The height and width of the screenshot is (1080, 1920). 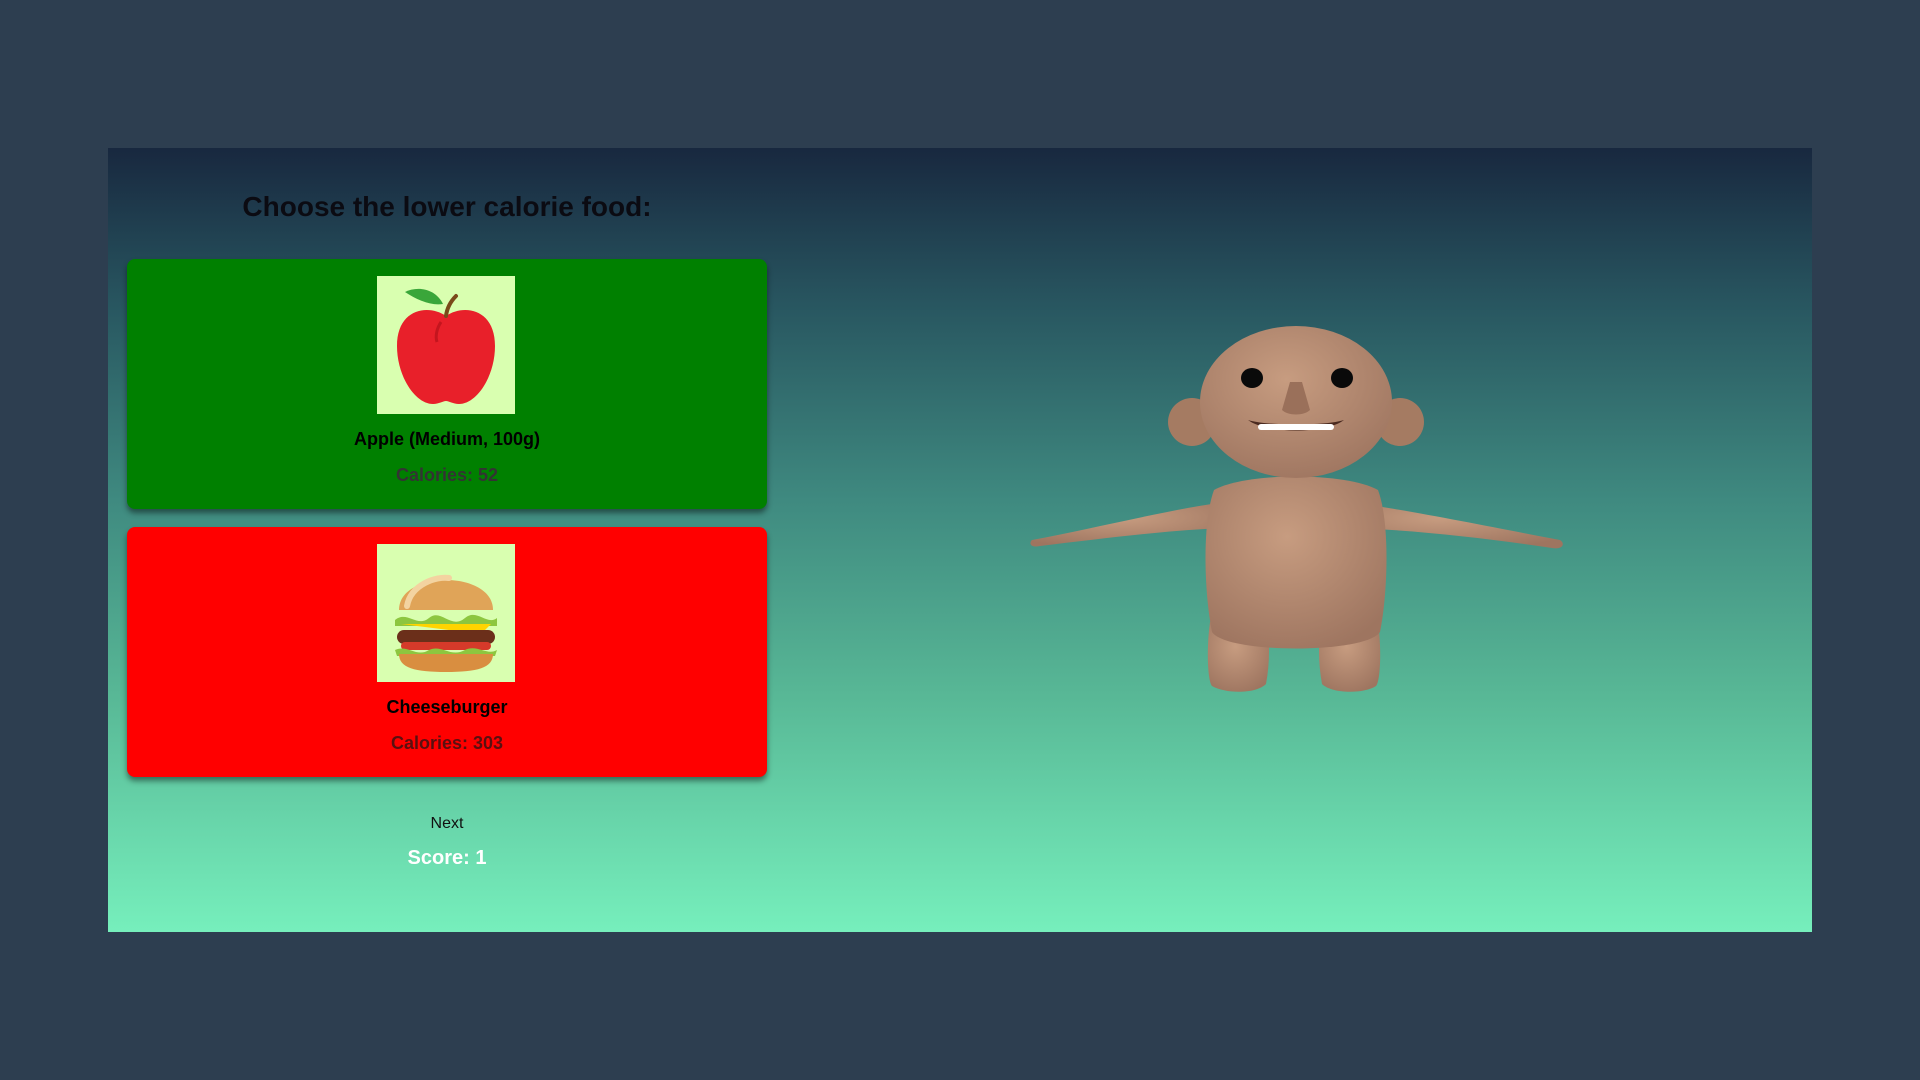 What do you see at coordinates (447, 824) in the screenshot?
I see `next-button: Next` at bounding box center [447, 824].